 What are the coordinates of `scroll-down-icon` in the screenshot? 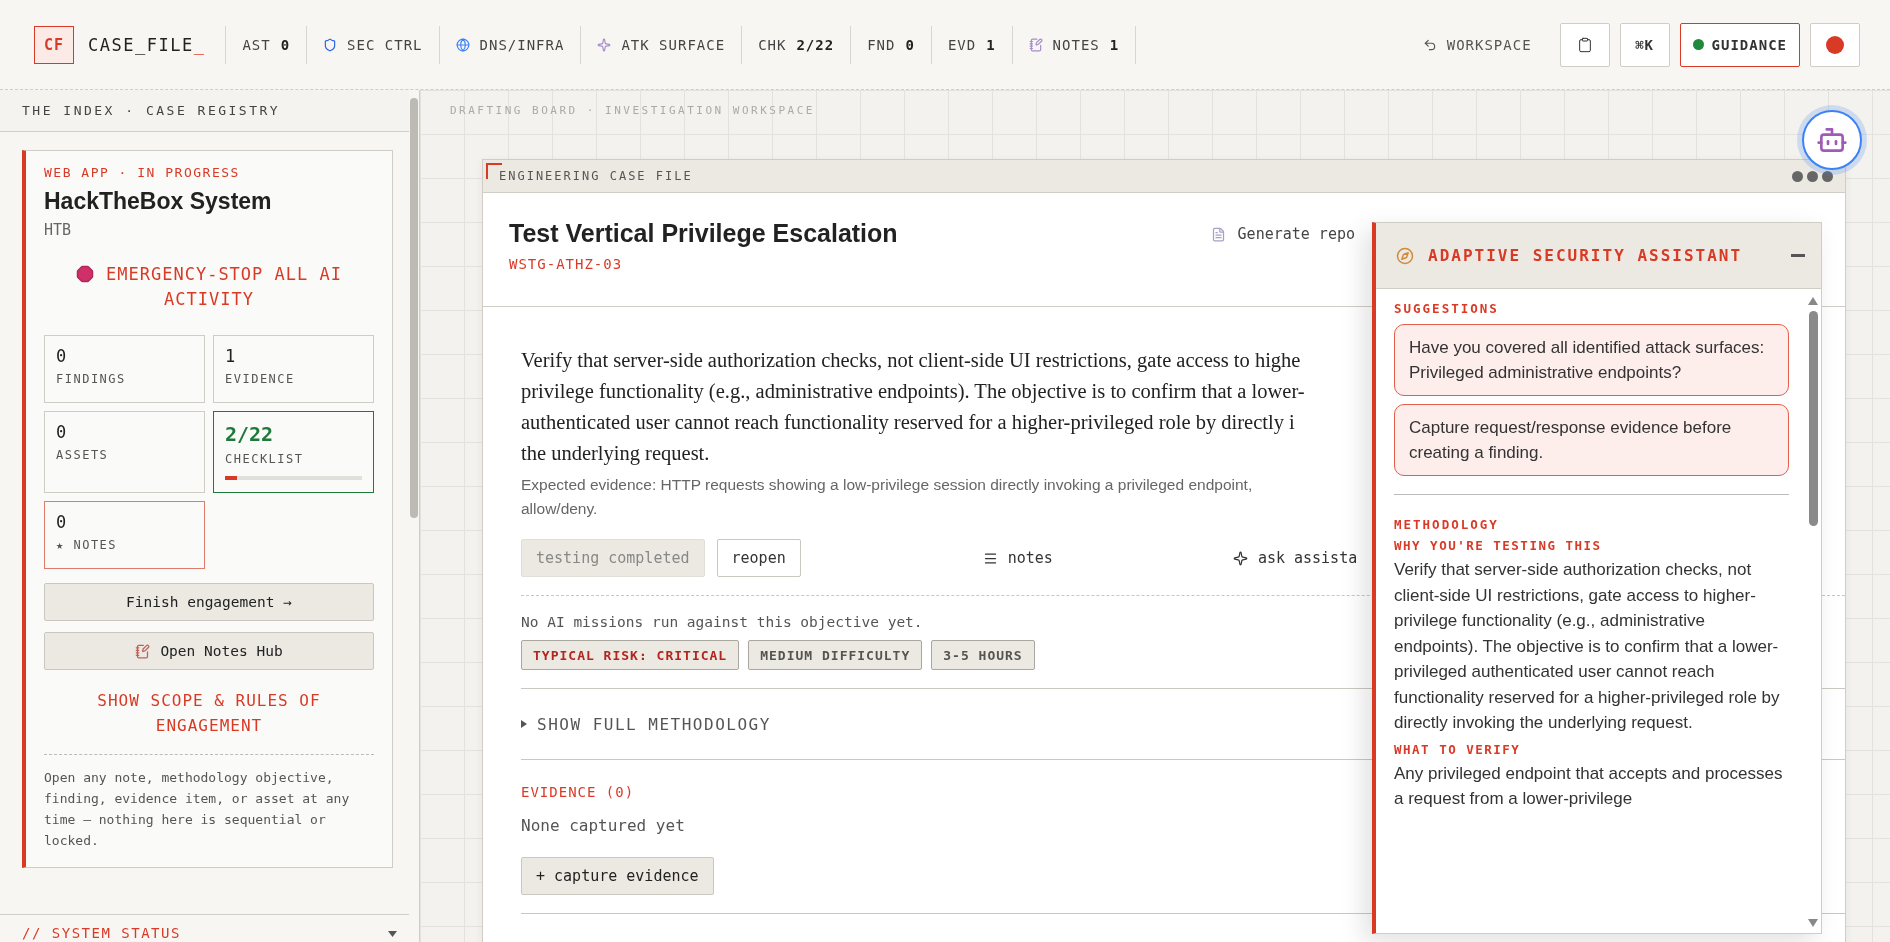 It's located at (1813, 923).